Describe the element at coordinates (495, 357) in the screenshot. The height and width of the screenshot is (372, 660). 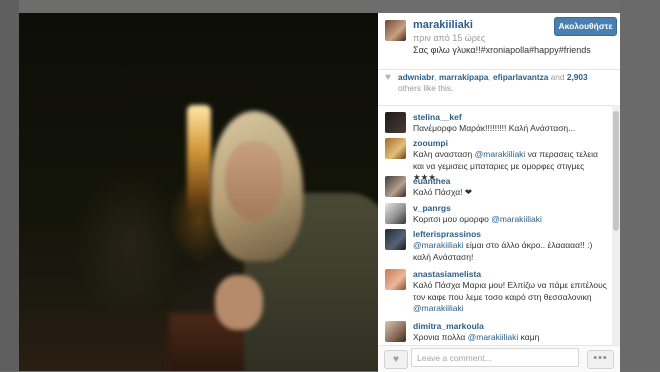
I see `comment-input` at that location.